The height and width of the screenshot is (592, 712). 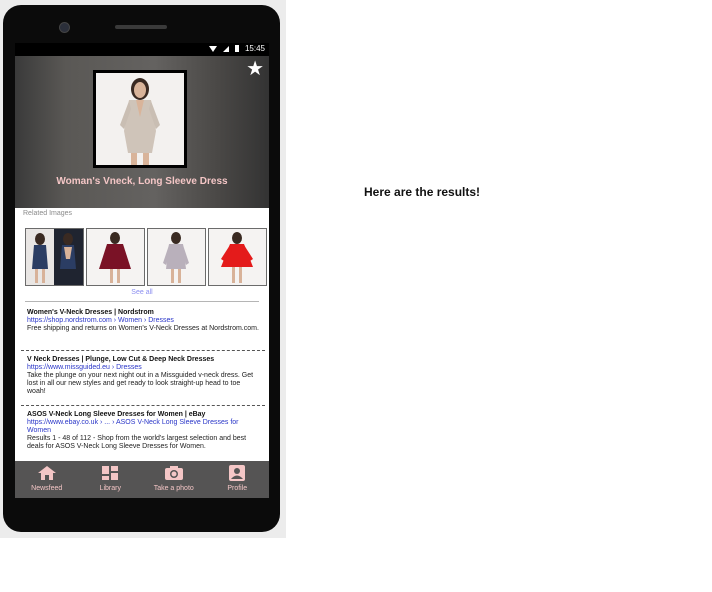 What do you see at coordinates (47, 473) in the screenshot?
I see `home-icon` at bounding box center [47, 473].